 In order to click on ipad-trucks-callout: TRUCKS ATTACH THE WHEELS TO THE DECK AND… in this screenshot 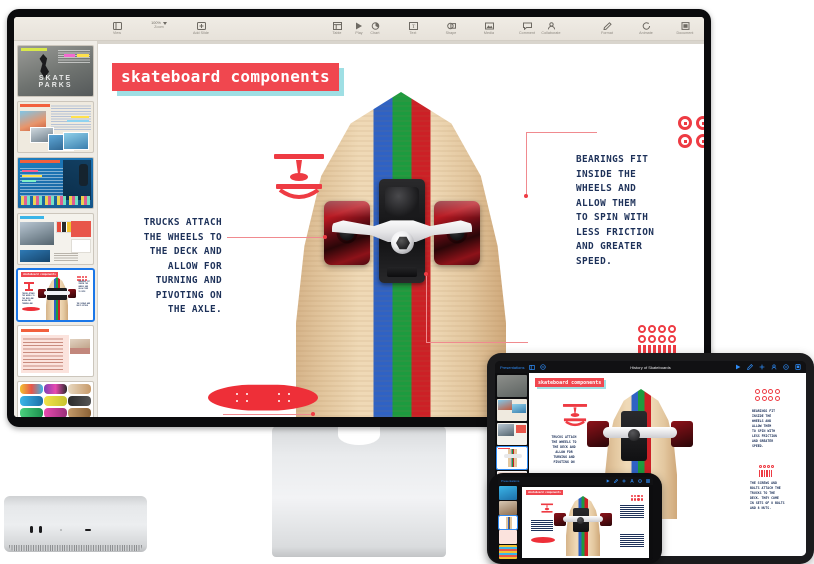, I will do `click(564, 449)`.